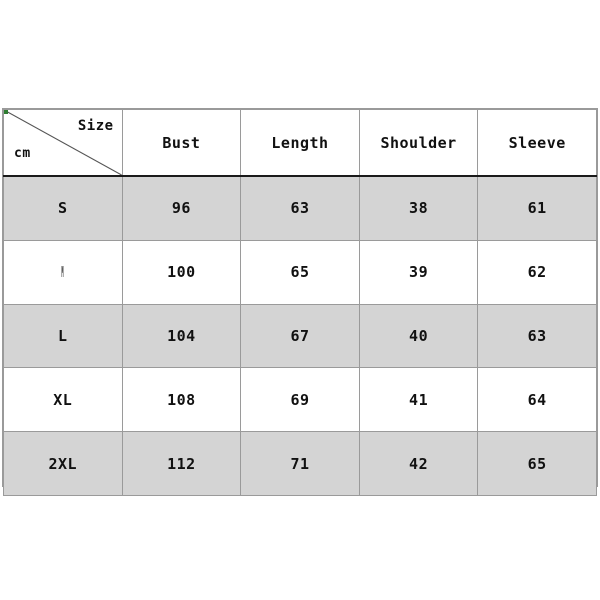 The height and width of the screenshot is (600, 600). I want to click on cell-shoulder: 42, so click(418, 463).